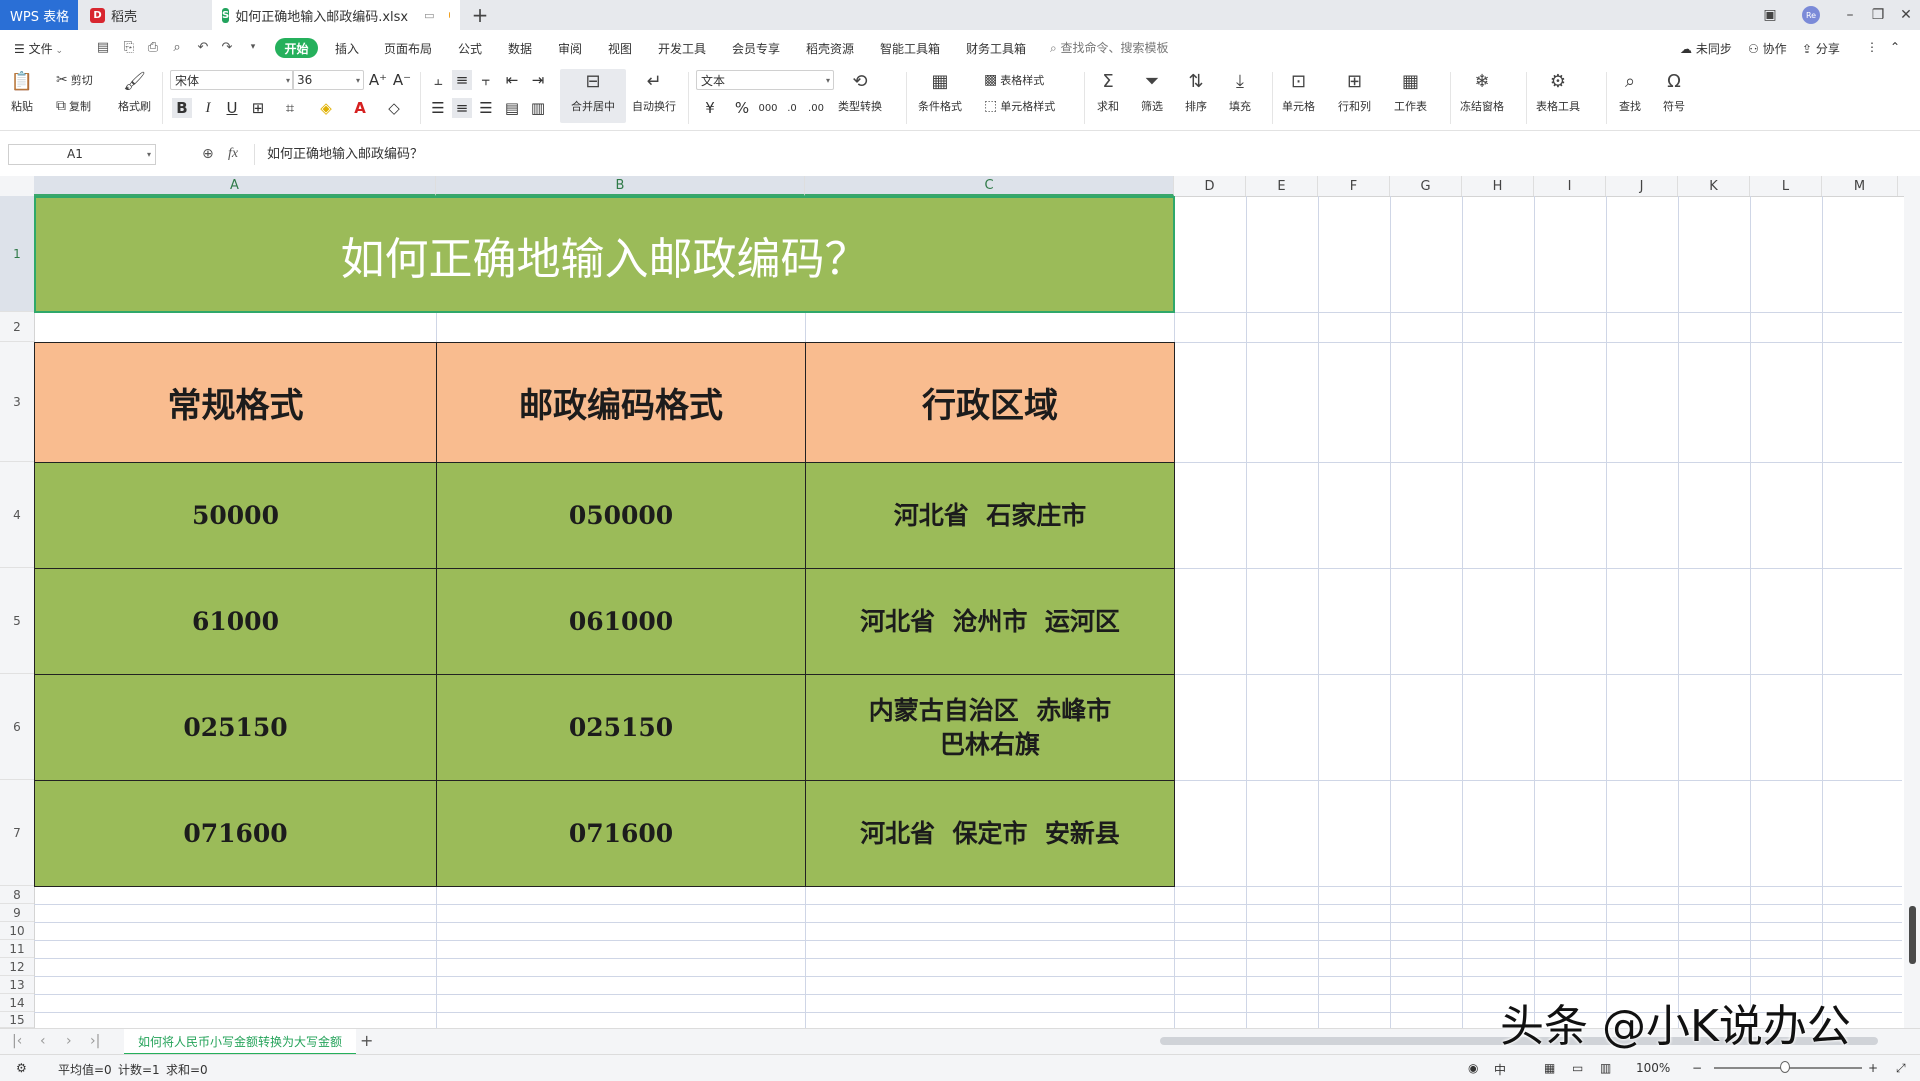 This screenshot has width=1920, height=1081. What do you see at coordinates (1354, 92) in the screenshot?
I see `row-col-button: ⊞ 行和列` at bounding box center [1354, 92].